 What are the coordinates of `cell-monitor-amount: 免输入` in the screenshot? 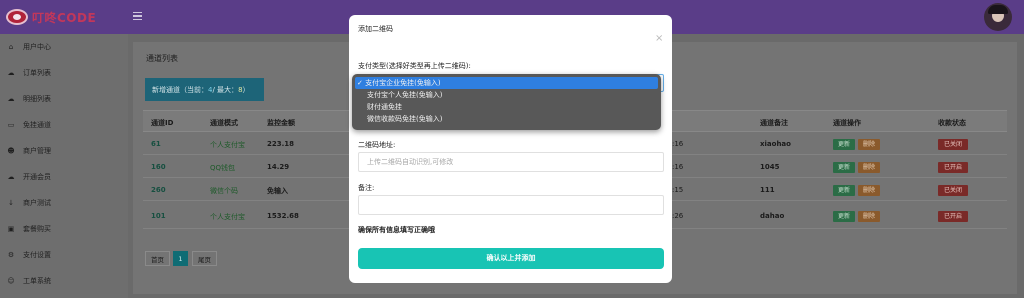 It's located at (277, 191).